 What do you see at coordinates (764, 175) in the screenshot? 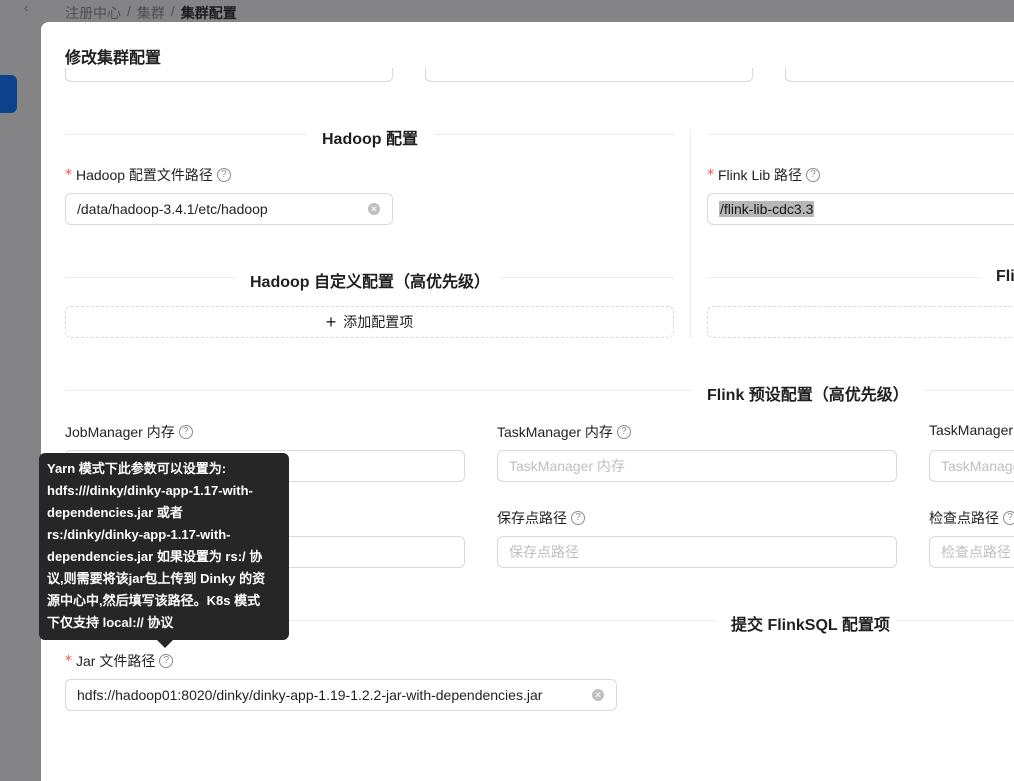
I see `flink-lib-path-label: * Flink Lib 路径 ?` at bounding box center [764, 175].